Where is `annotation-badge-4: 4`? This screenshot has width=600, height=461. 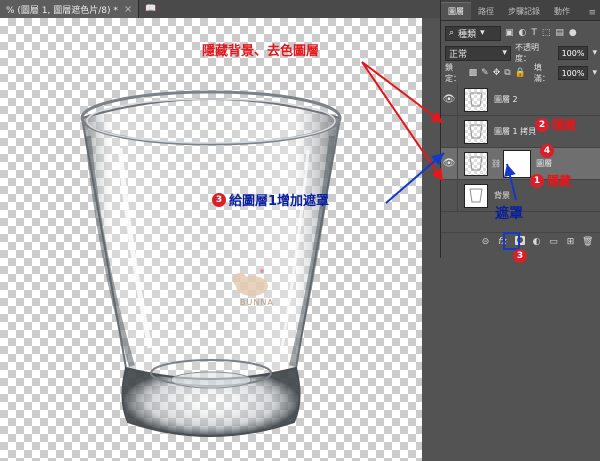
annotation-badge-4: 4 is located at coordinates (547, 151).